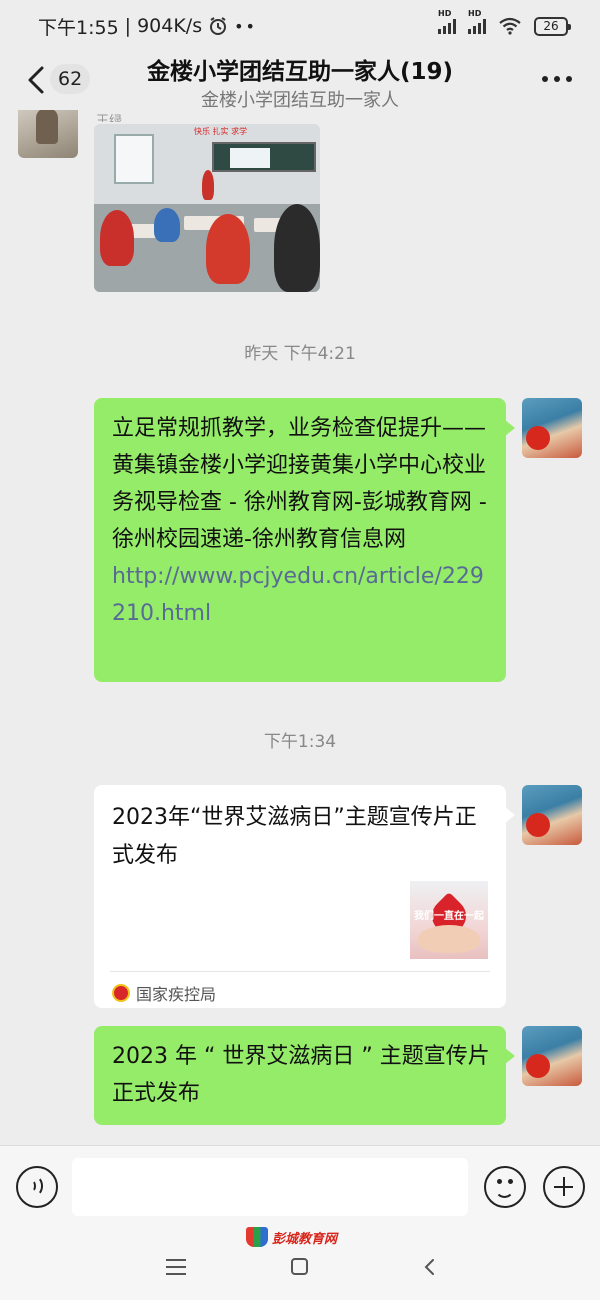 This screenshot has height=1300, width=600. Describe the element at coordinates (207, 208) in the screenshot. I see `classroom-photo: 快乐 扎实 求学` at that location.